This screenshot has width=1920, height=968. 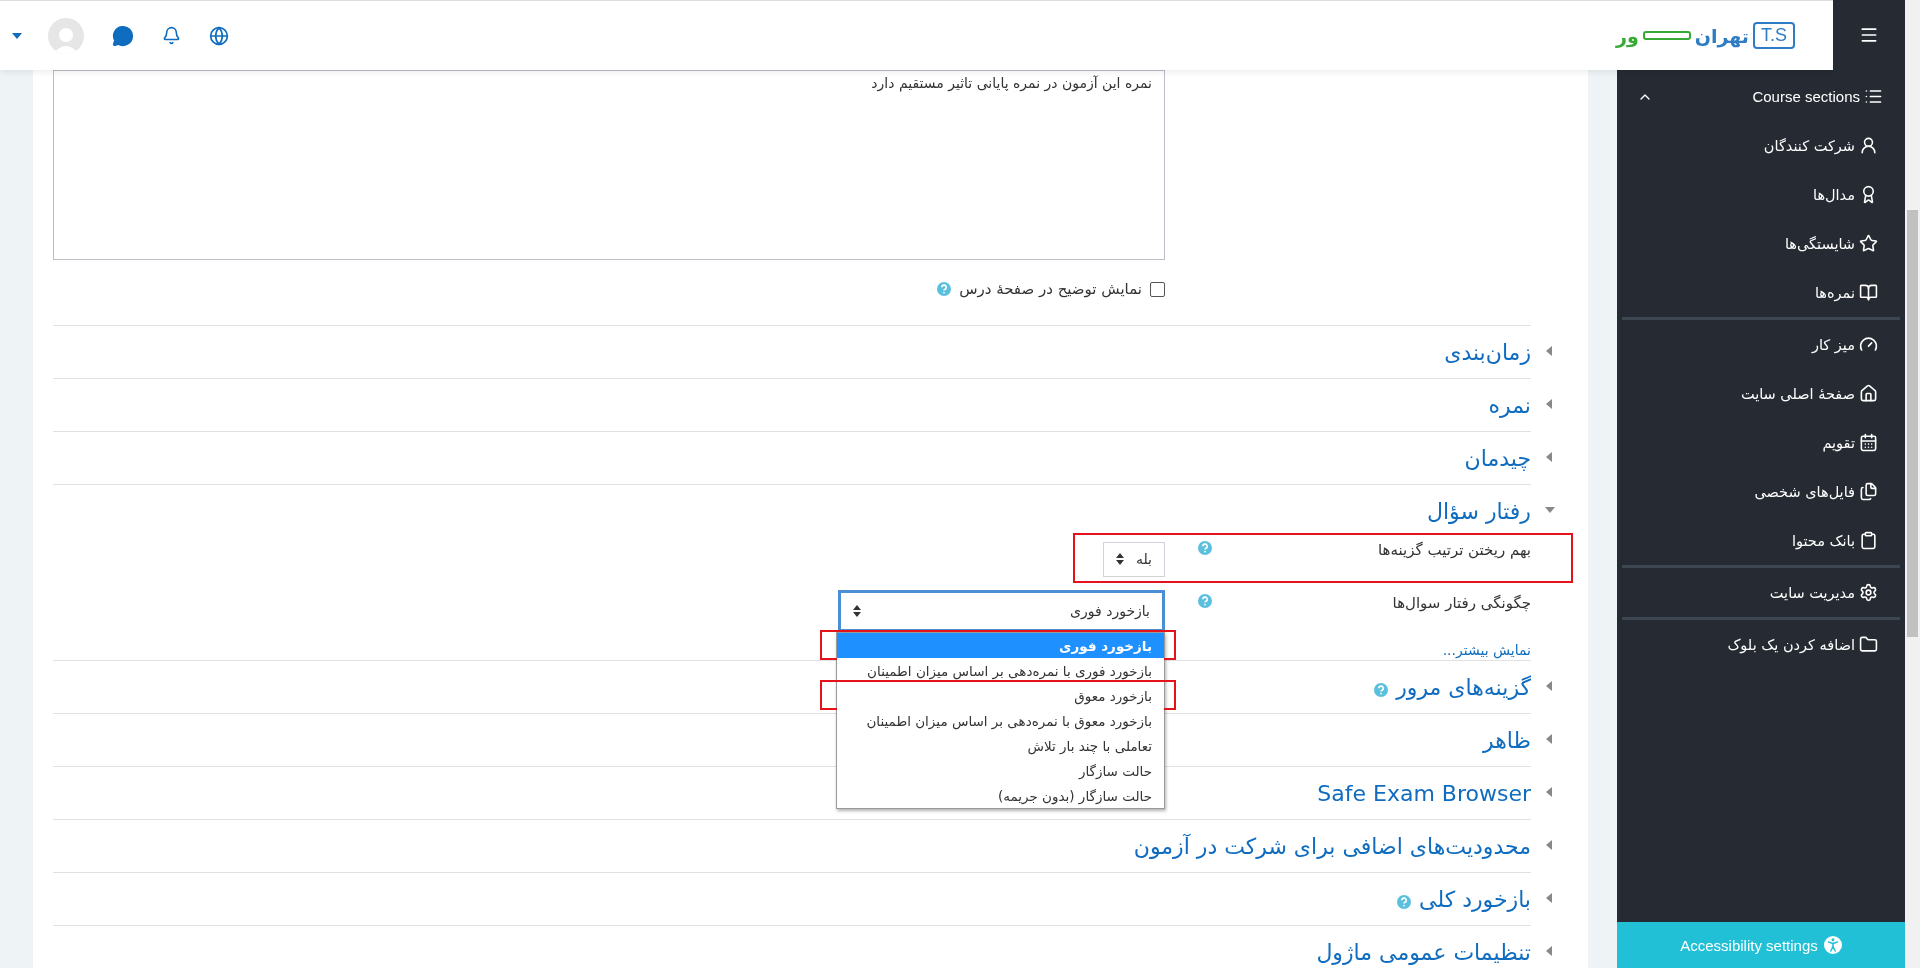 What do you see at coordinates (1001, 611) in the screenshot?
I see `select-field: بازخورد فوری` at bounding box center [1001, 611].